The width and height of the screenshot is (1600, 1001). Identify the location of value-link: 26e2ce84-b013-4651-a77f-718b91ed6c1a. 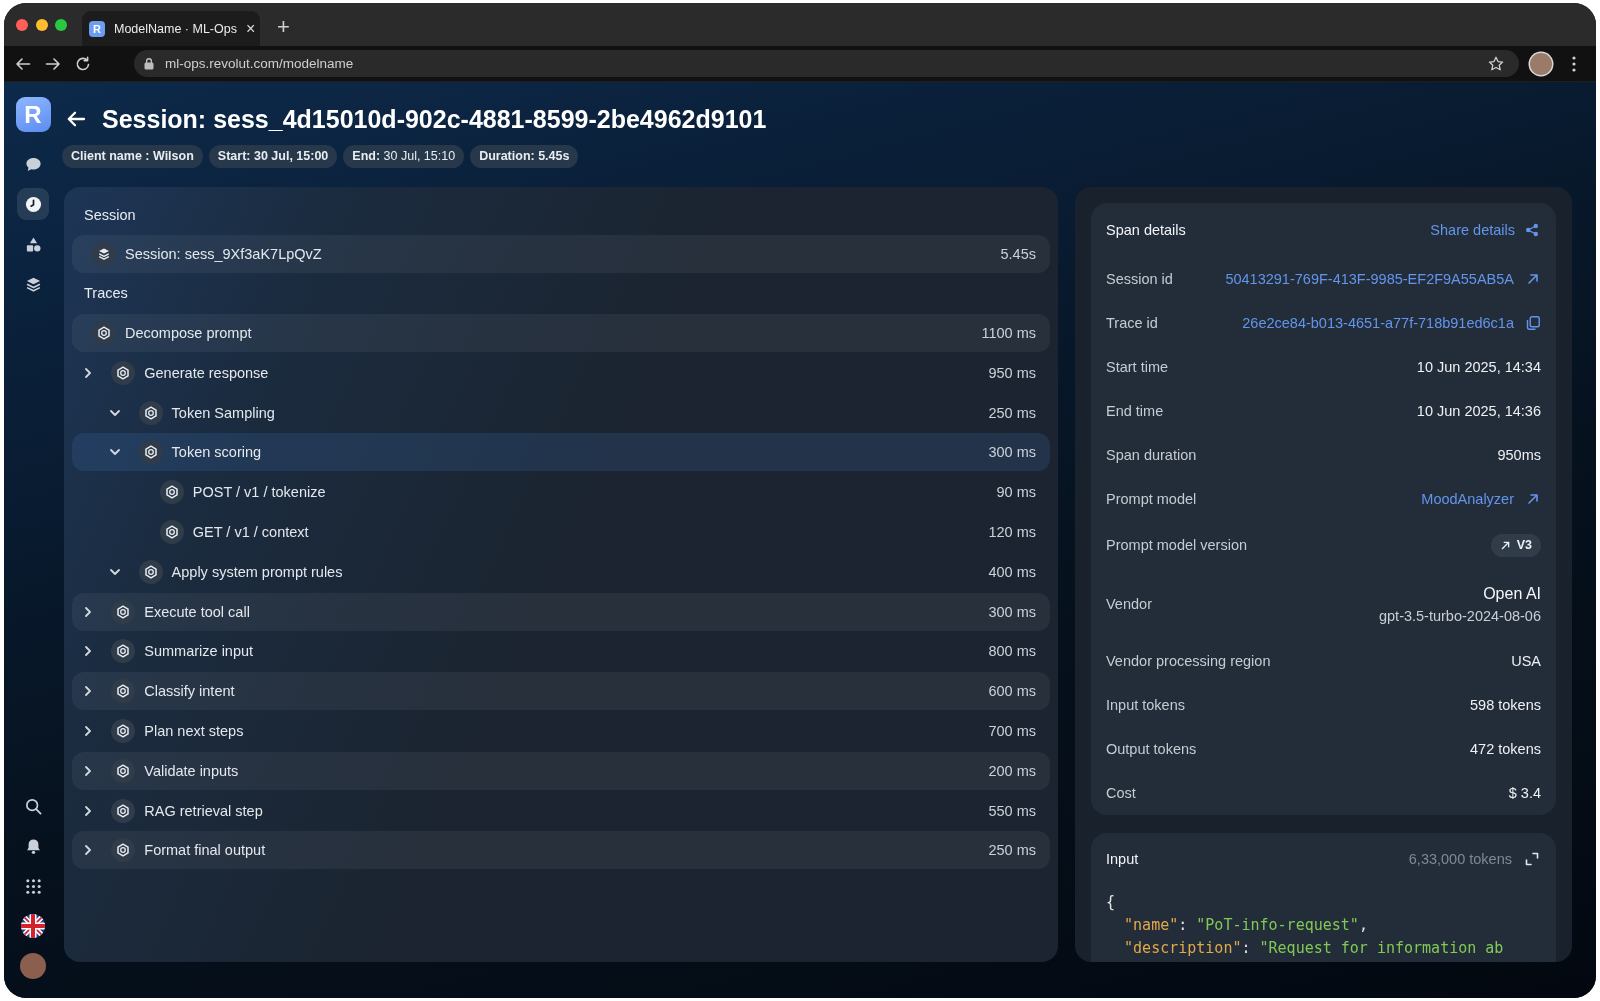
(1378, 323).